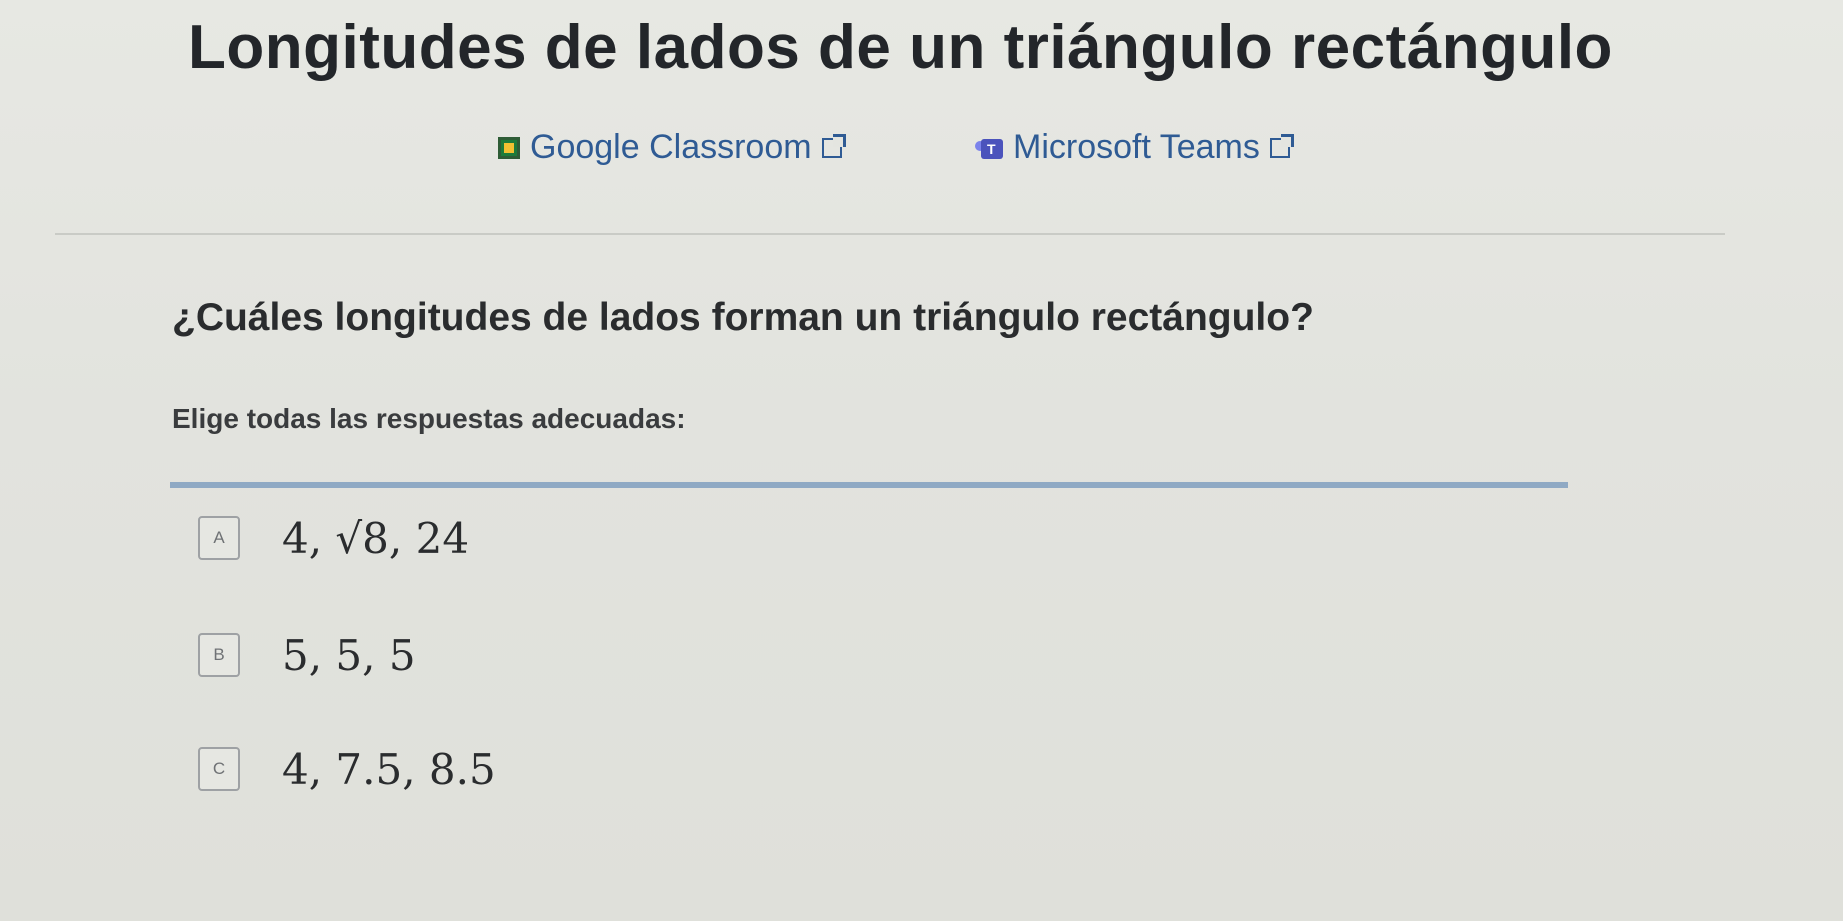 This screenshot has height=921, width=1843. Describe the element at coordinates (389, 769) in the screenshot. I see `choice-c-text: 4, 7.5, 8.5` at that location.